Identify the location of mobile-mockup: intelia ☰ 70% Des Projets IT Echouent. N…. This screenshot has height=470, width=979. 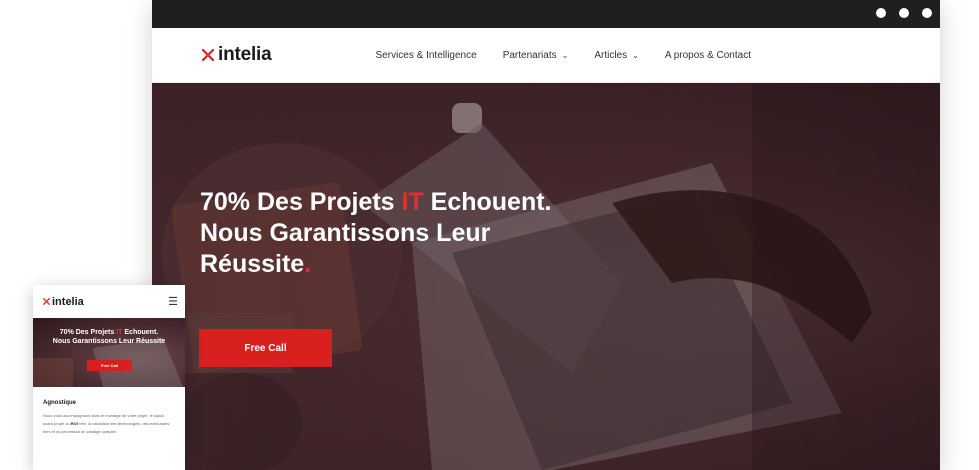
(109, 377).